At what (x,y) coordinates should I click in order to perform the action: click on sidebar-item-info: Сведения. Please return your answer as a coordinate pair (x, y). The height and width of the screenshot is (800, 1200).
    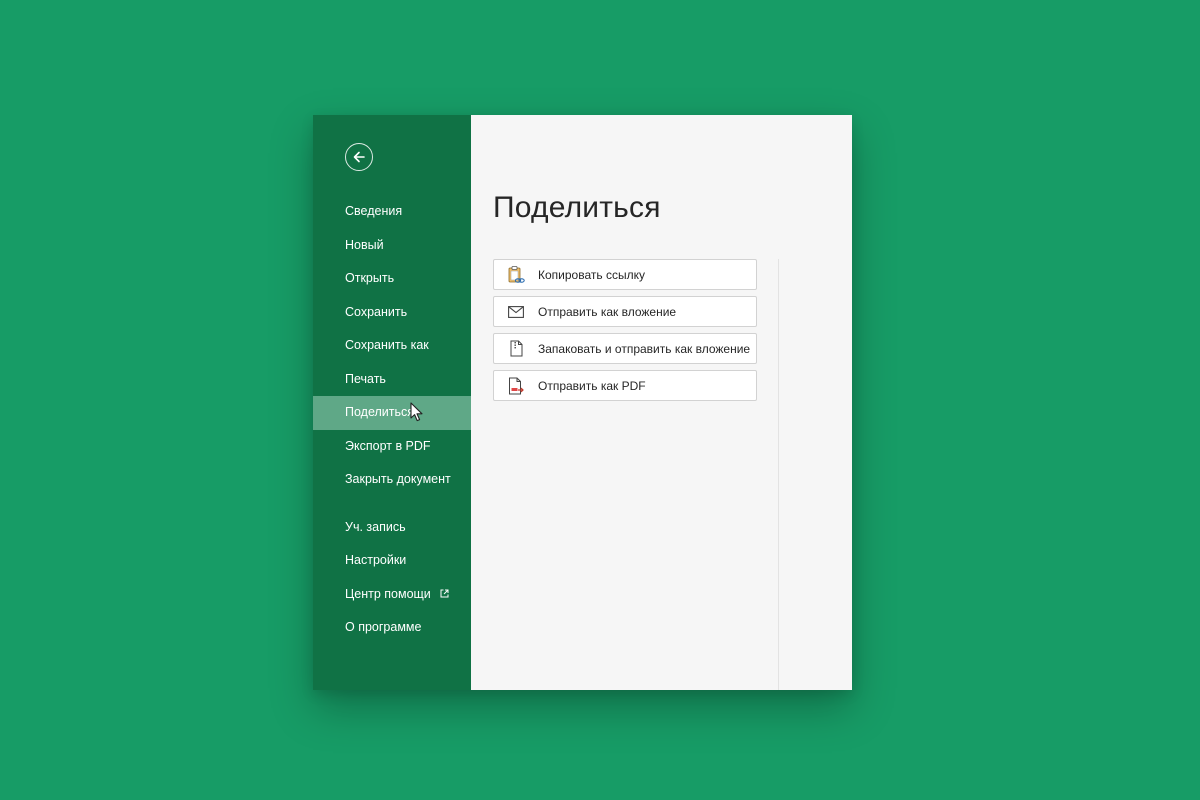
    Looking at the image, I should click on (392, 212).